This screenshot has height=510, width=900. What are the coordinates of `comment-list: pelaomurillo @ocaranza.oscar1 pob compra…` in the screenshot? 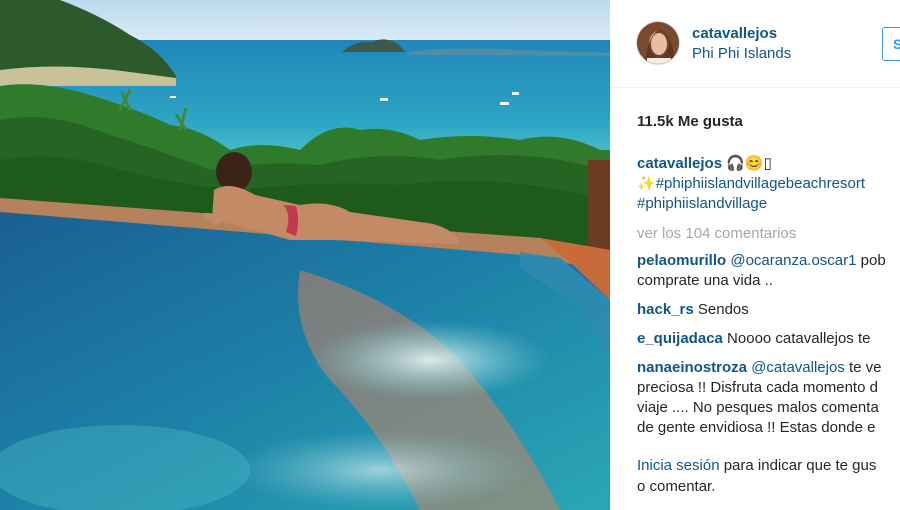 It's located at (768, 349).